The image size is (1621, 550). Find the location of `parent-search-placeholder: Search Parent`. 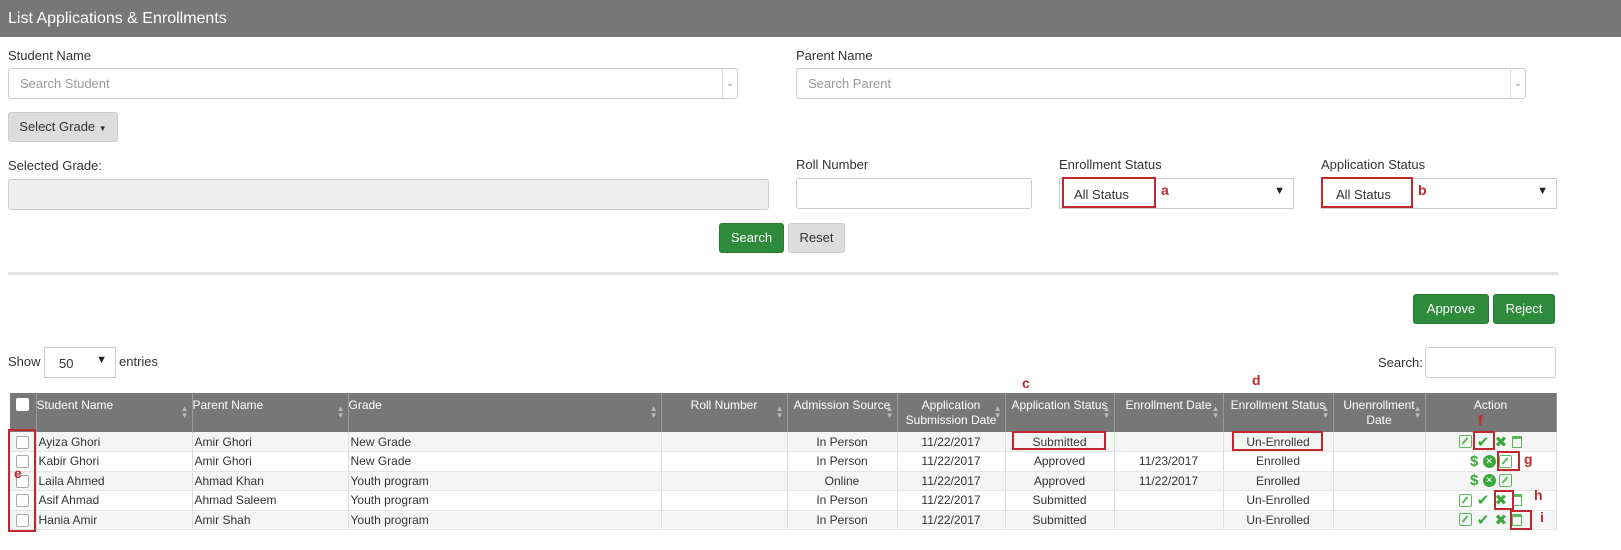

parent-search-placeholder: Search Parent is located at coordinates (850, 83).